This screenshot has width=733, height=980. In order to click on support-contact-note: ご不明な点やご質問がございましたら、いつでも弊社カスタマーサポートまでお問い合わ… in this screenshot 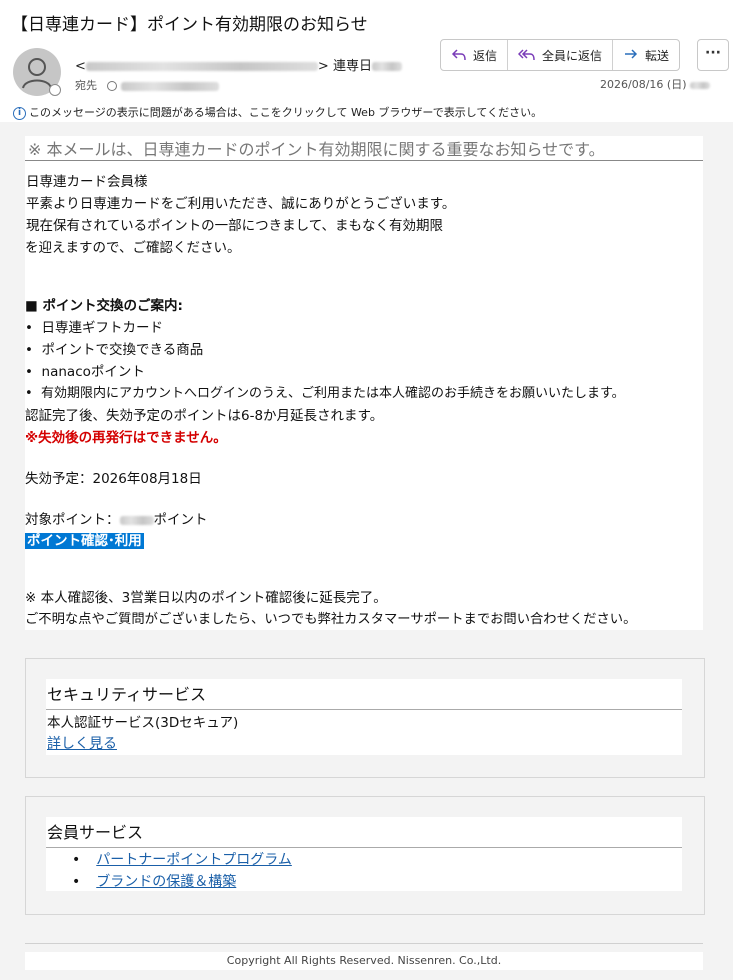, I will do `click(331, 619)`.